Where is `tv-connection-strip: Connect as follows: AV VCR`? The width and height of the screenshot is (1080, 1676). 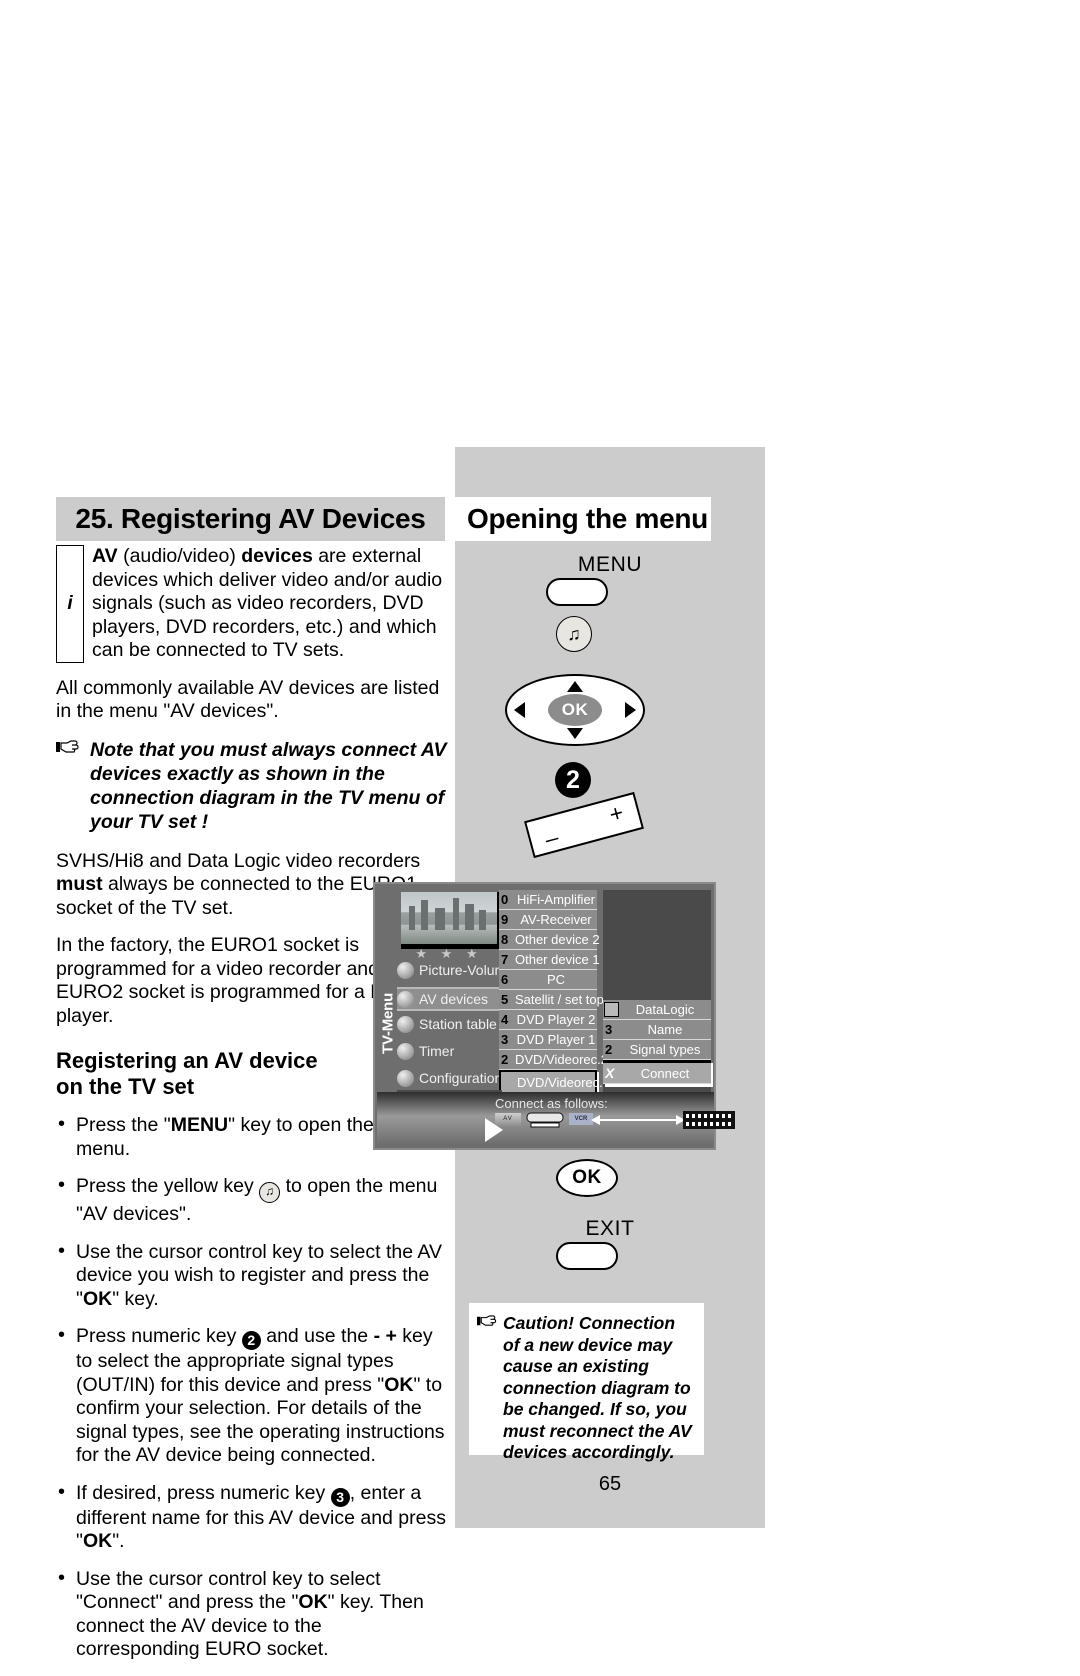
tv-connection-strip: Connect as follows: AV VCR is located at coordinates (556, 1119).